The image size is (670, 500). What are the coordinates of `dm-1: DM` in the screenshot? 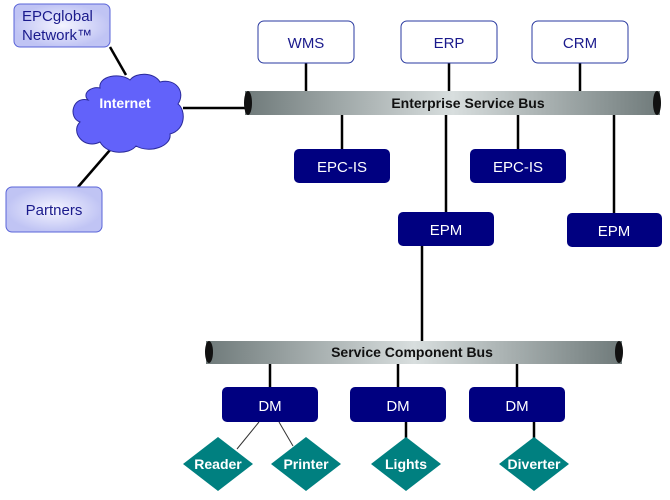 It's located at (269, 406).